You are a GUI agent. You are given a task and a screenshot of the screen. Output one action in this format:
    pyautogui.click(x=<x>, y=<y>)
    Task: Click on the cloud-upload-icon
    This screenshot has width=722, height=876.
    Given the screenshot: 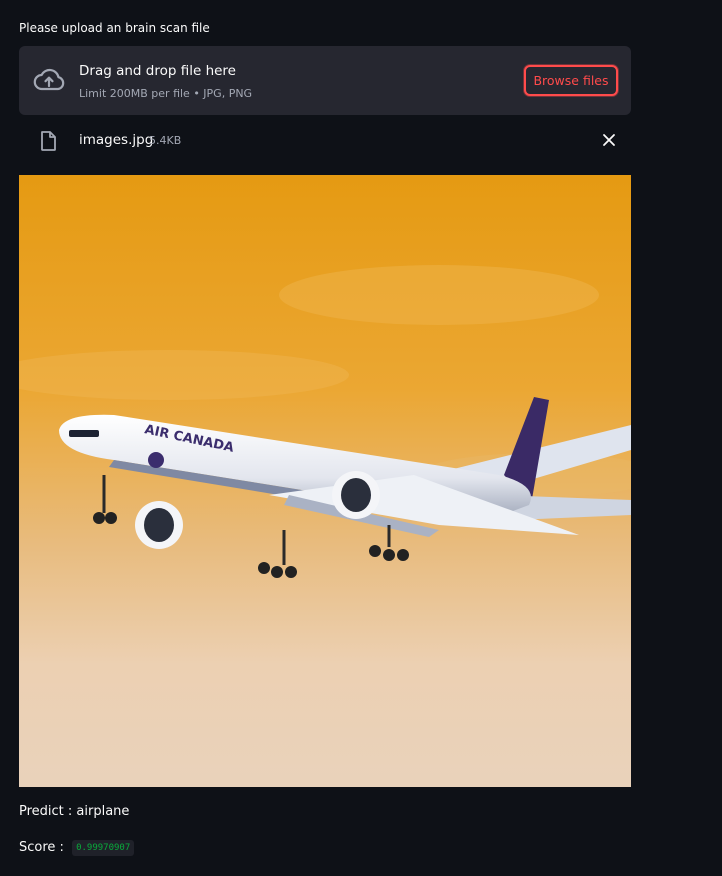 What is the action you would take?
    pyautogui.click(x=49, y=79)
    